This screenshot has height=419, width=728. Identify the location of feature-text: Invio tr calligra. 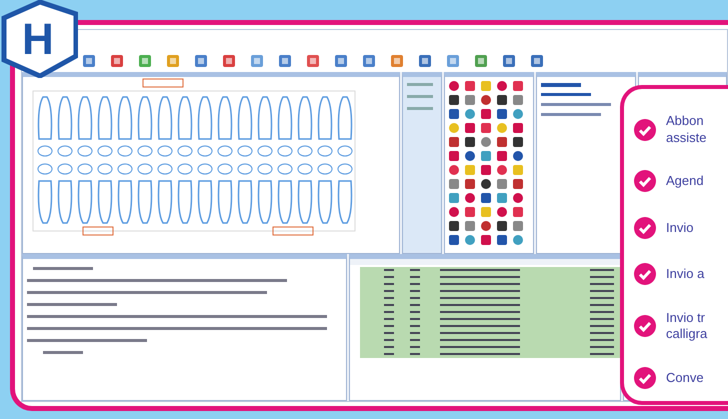
(687, 326).